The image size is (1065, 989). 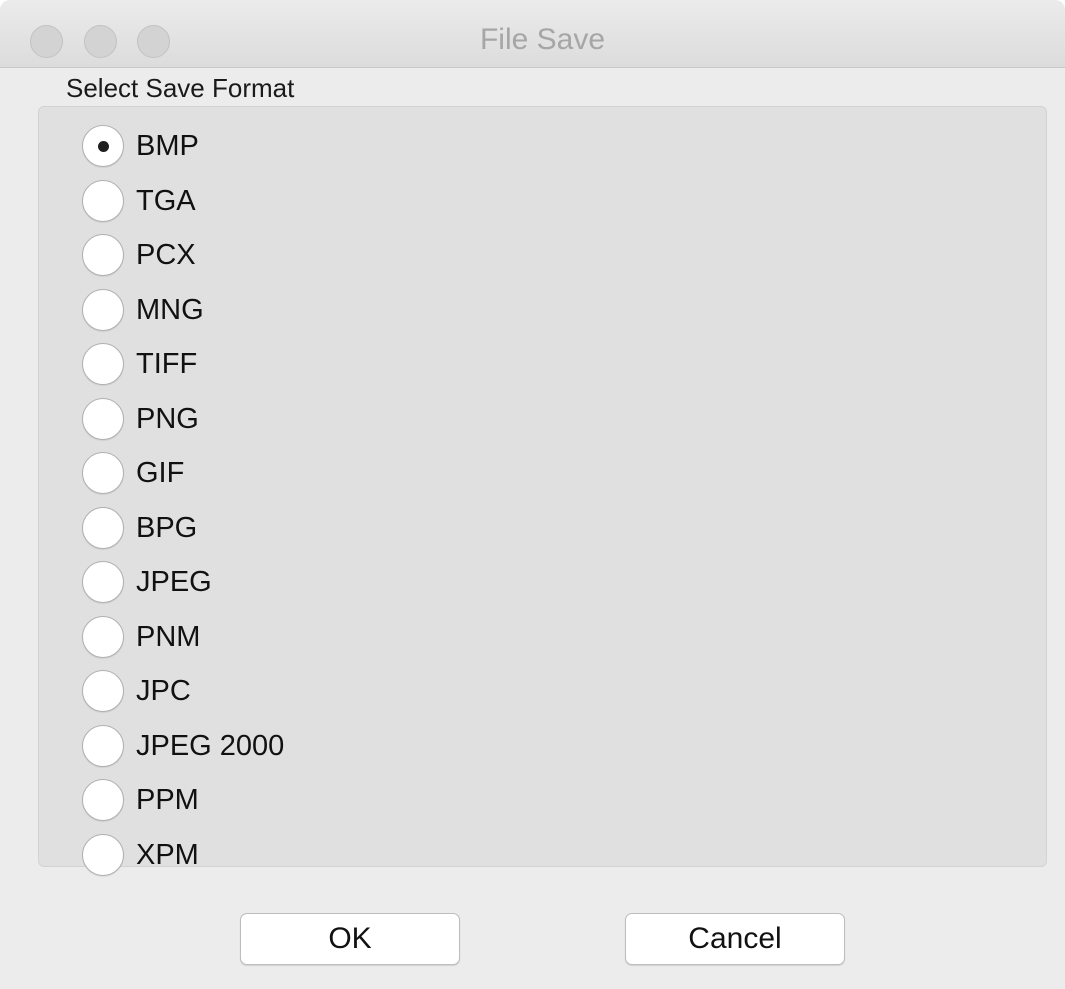 What do you see at coordinates (735, 939) in the screenshot?
I see `cancel-button: Cancel` at bounding box center [735, 939].